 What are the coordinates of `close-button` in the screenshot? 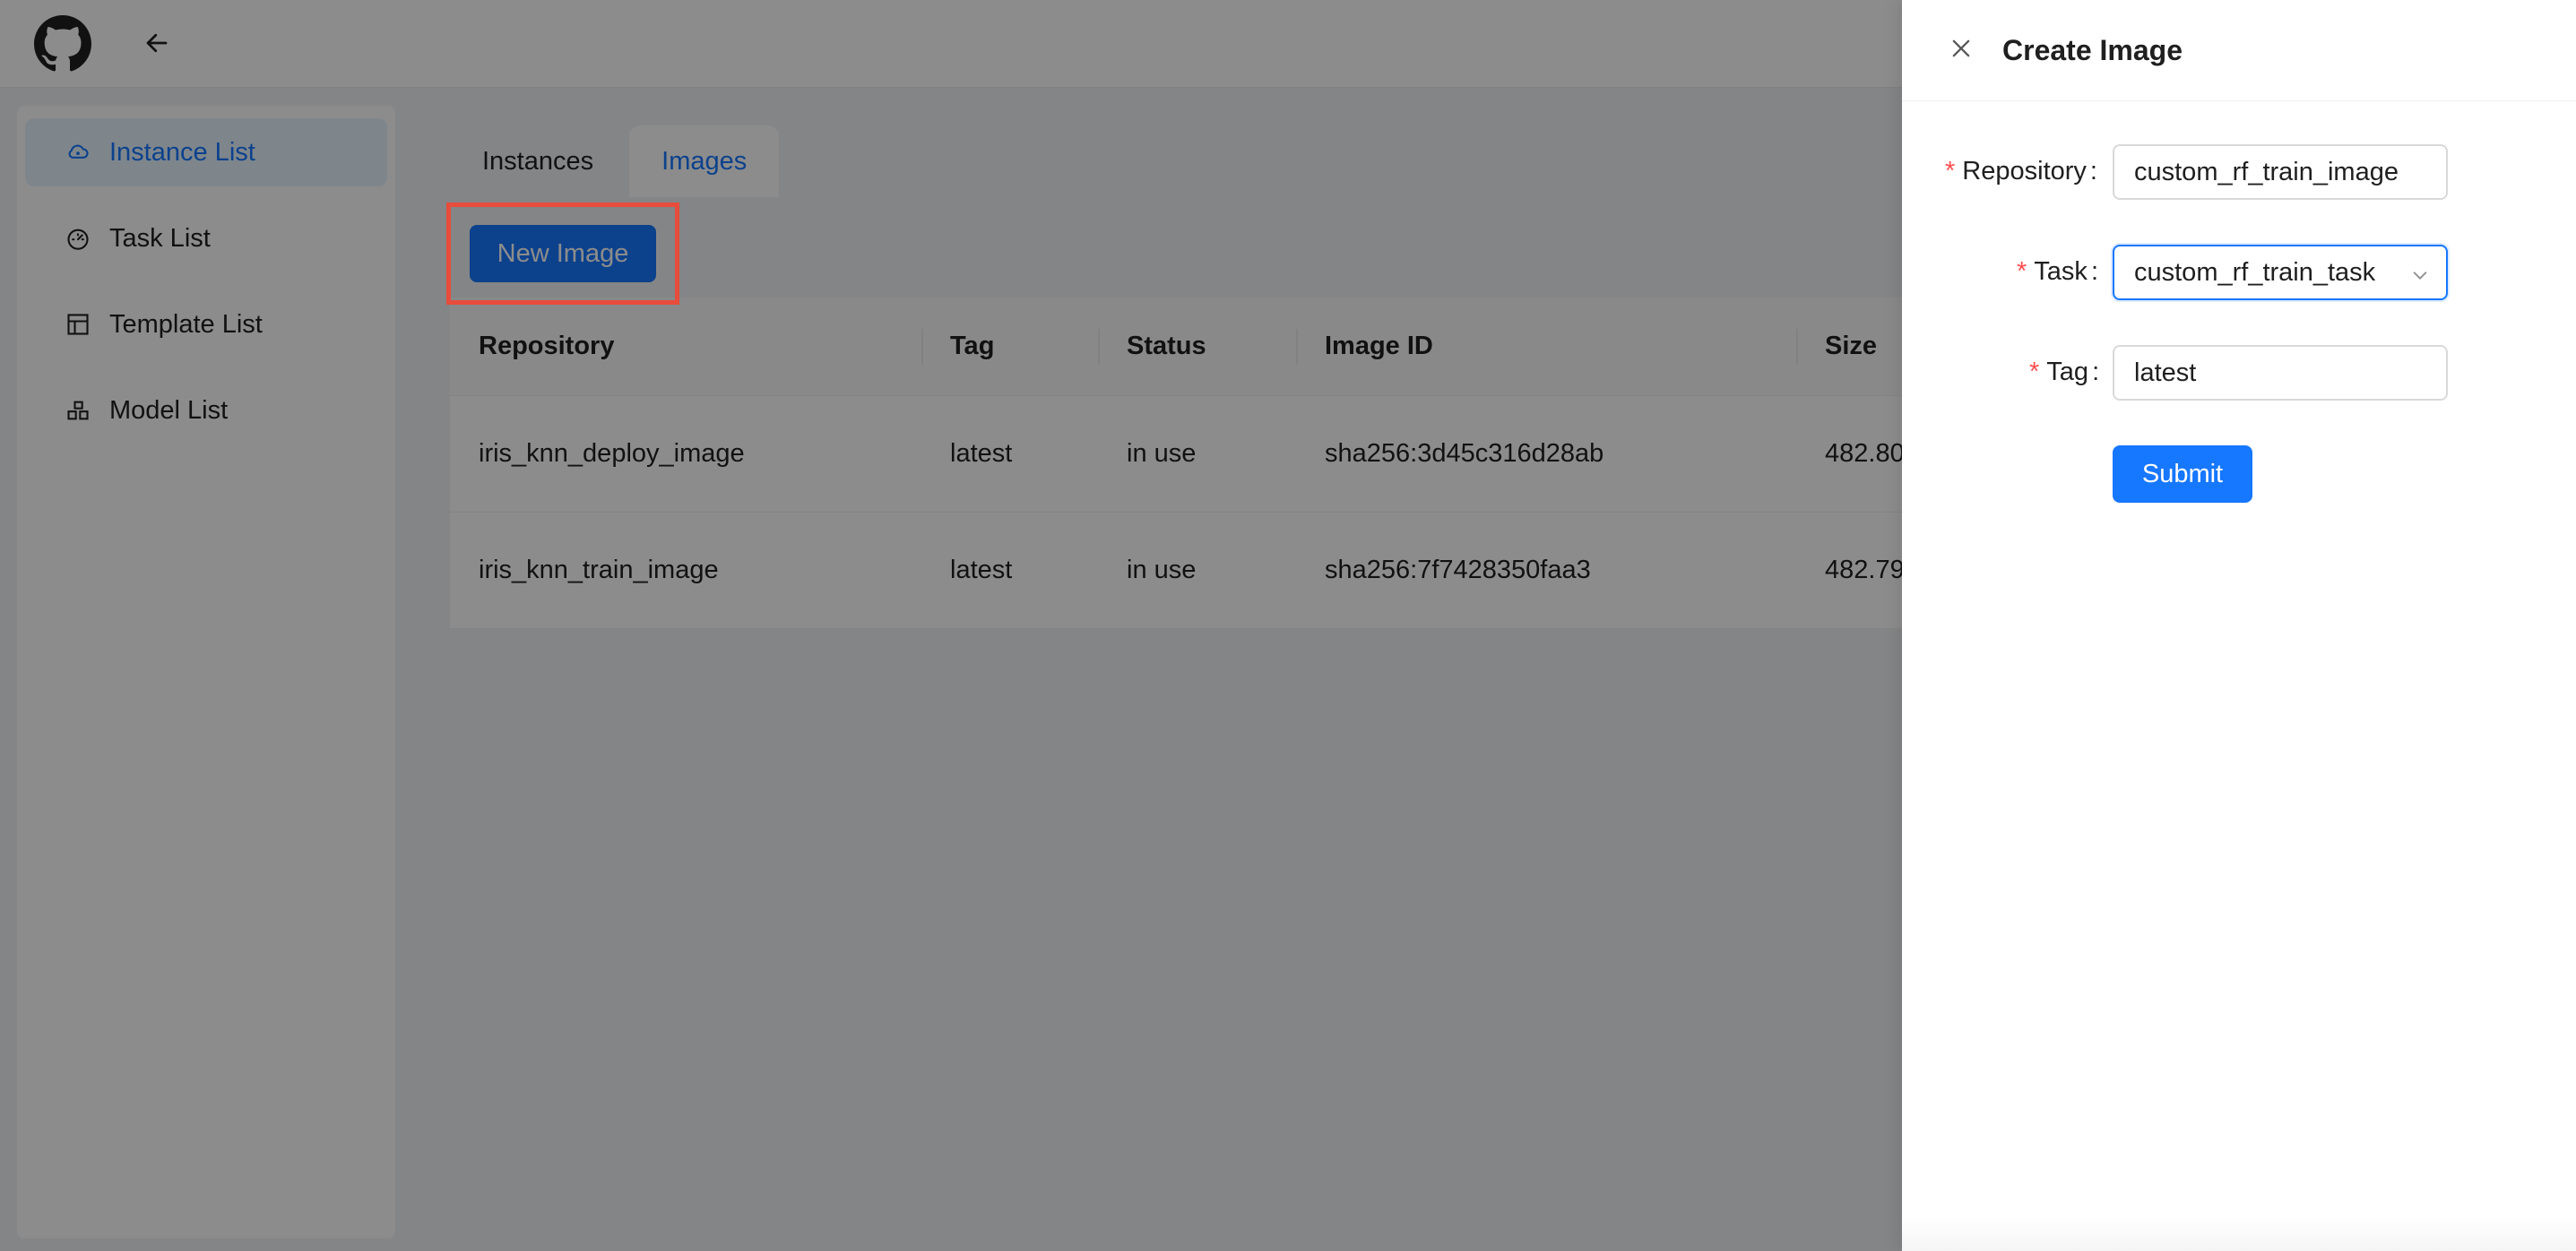 It's located at (1961, 50).